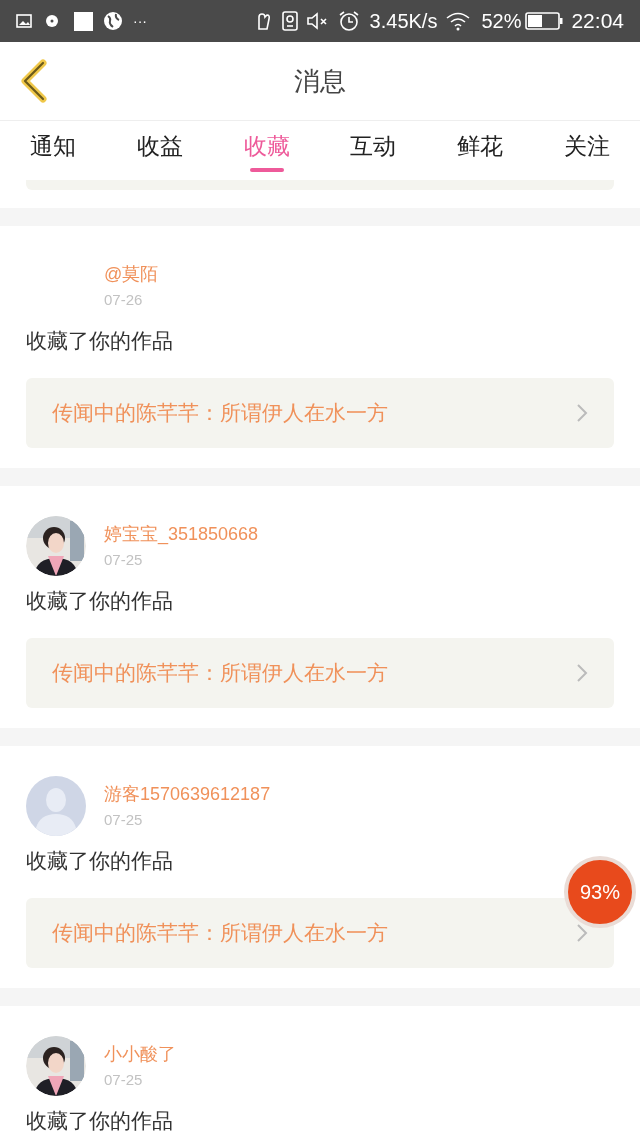  What do you see at coordinates (124, 300) in the screenshot?
I see `date: 07-26` at bounding box center [124, 300].